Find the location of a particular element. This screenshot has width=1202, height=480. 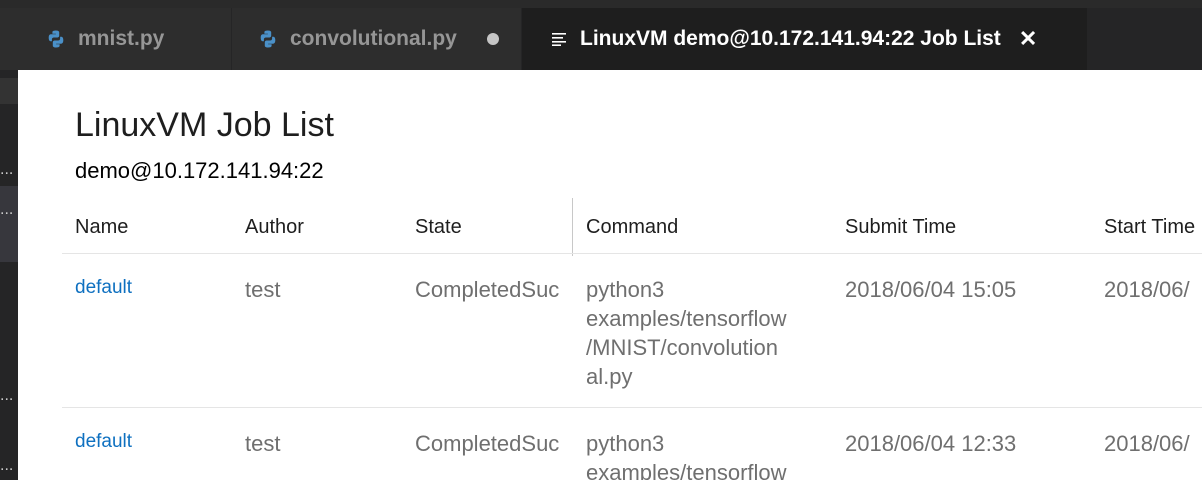

job-submit-time: 2018/06/04 12:33 is located at coordinates (931, 443).